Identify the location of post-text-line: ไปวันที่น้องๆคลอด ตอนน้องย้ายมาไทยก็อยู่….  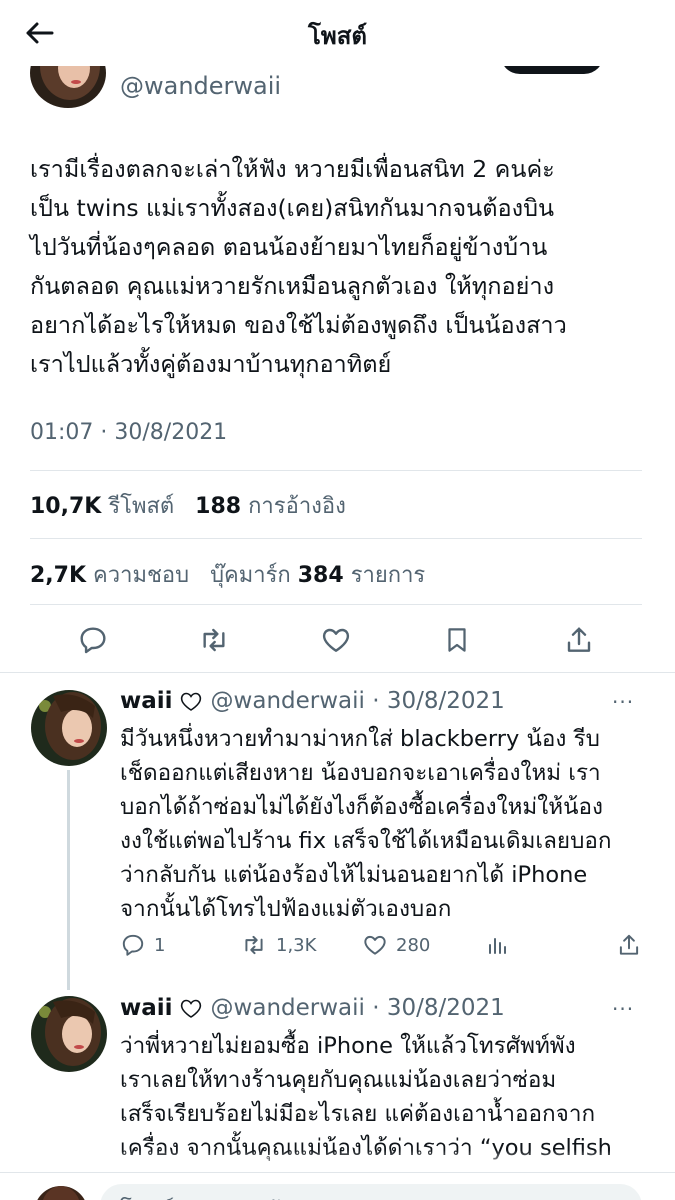
(289, 247).